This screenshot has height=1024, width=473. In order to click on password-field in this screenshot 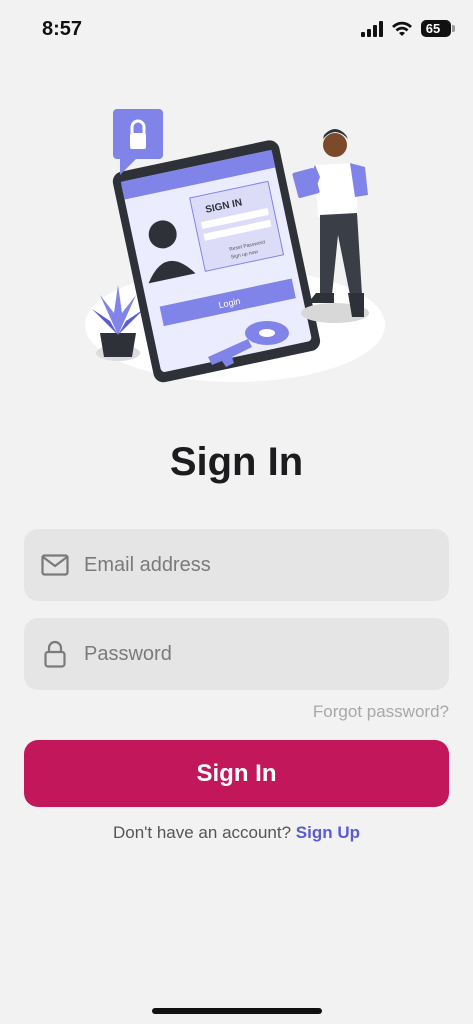, I will do `click(236, 654)`.